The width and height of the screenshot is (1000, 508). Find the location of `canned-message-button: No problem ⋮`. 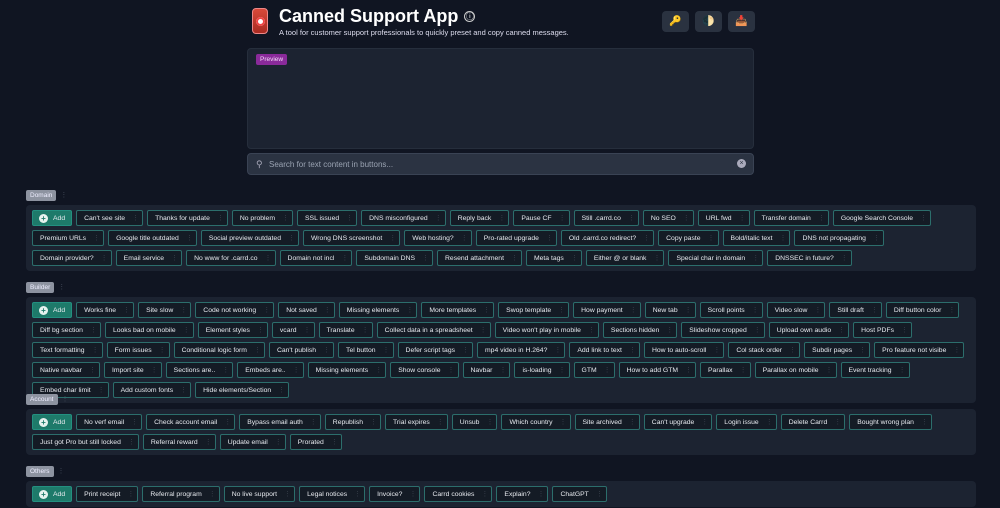

canned-message-button: No problem ⋮ is located at coordinates (262, 218).